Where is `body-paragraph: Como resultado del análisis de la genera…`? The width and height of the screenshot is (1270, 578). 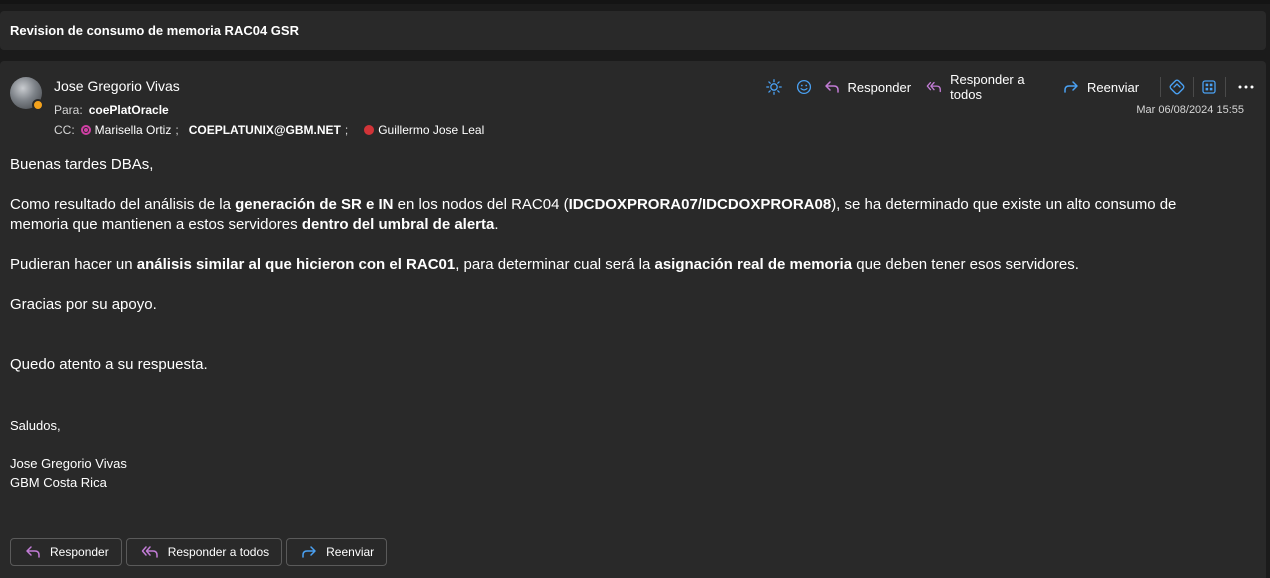 body-paragraph: Como resultado del análisis de la genera… is located at coordinates (593, 214).